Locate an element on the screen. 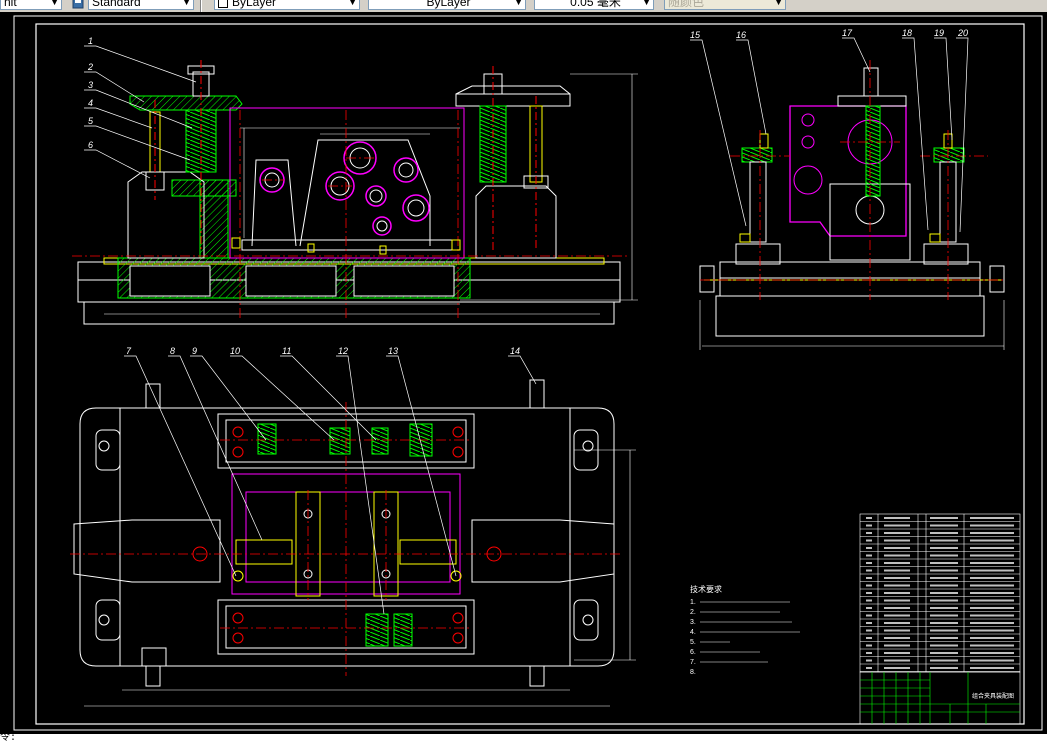 Image resolution: width=1047 pixels, height=744 pixels. dim-style-combo: Standard ▼ is located at coordinates (141, 5).